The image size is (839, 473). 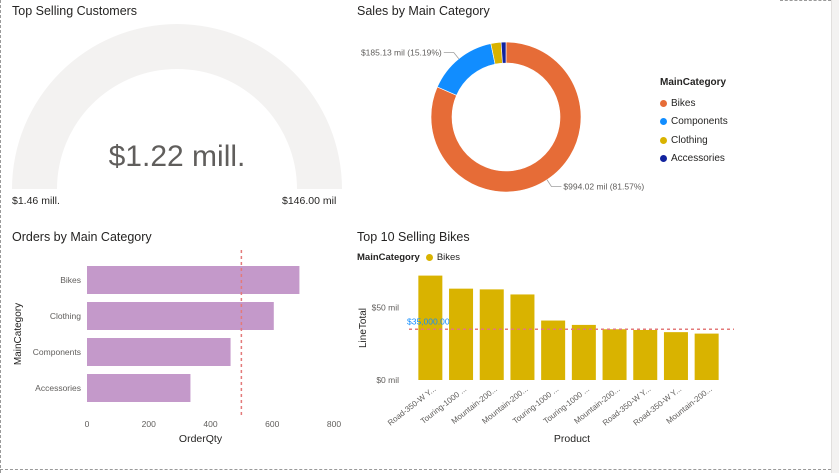 I want to click on bar-bikes, so click(x=193, y=280).